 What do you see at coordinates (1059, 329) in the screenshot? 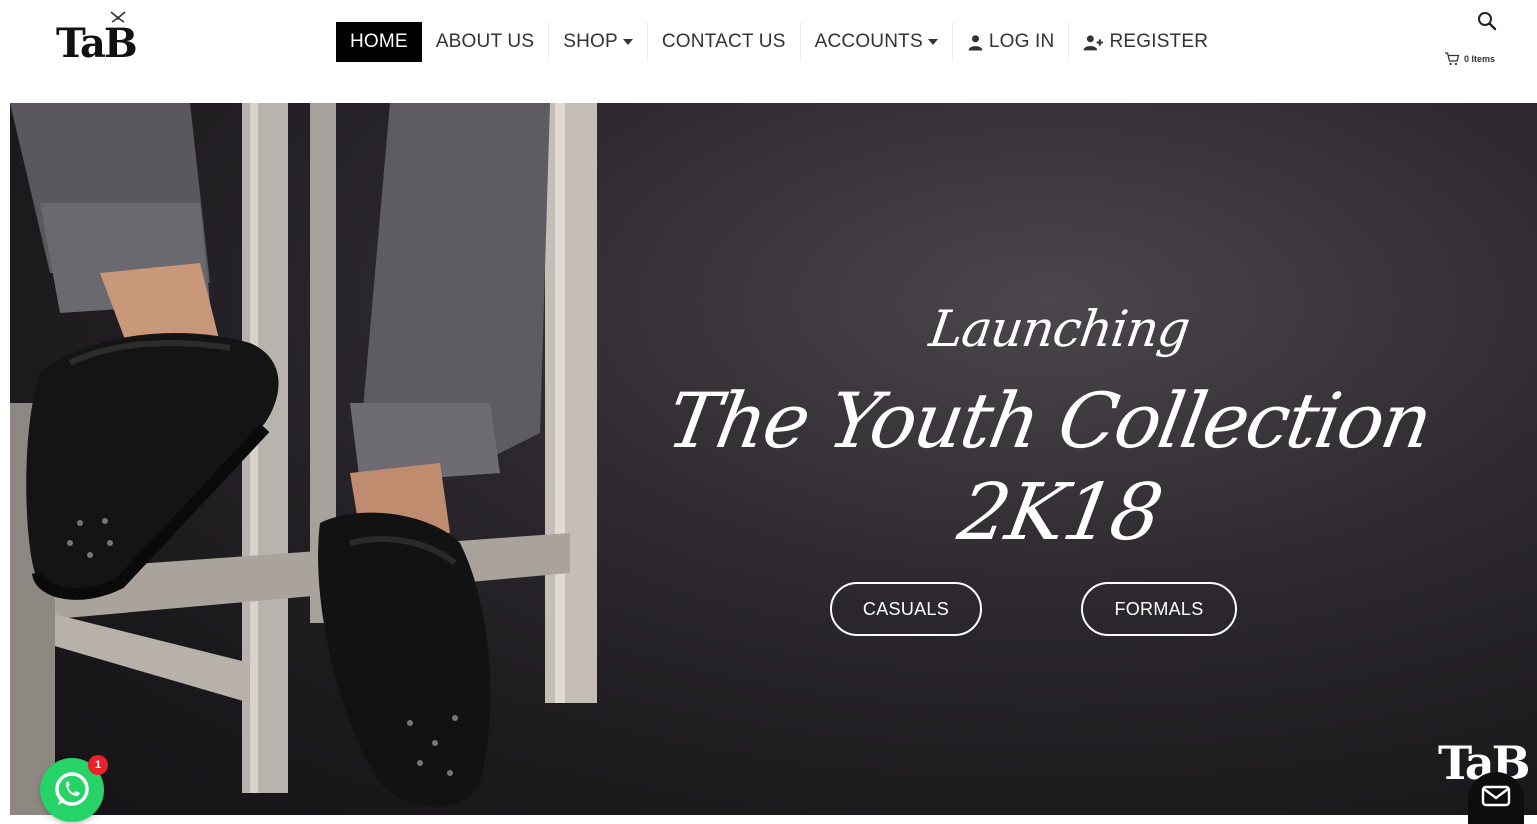
I see `hero-subtitle: Launching` at bounding box center [1059, 329].